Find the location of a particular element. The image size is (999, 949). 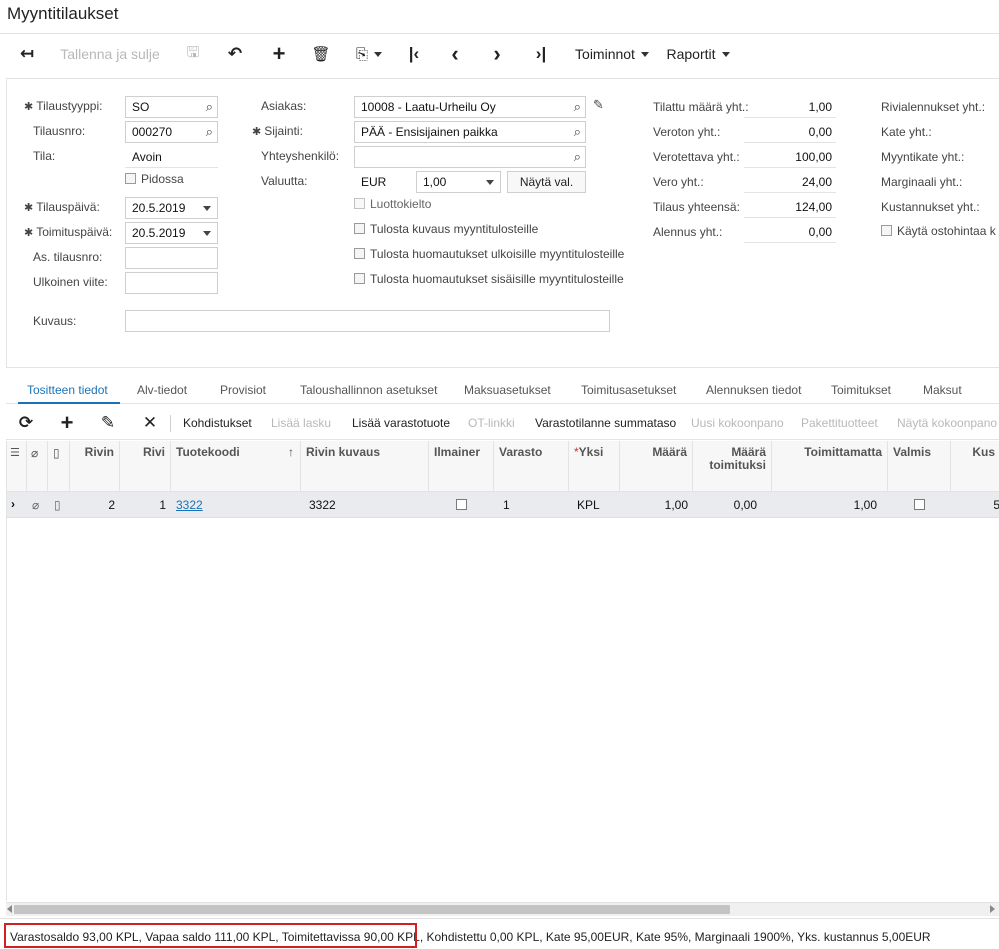

add-invoice-button: Lisää lasku is located at coordinates (301, 423).